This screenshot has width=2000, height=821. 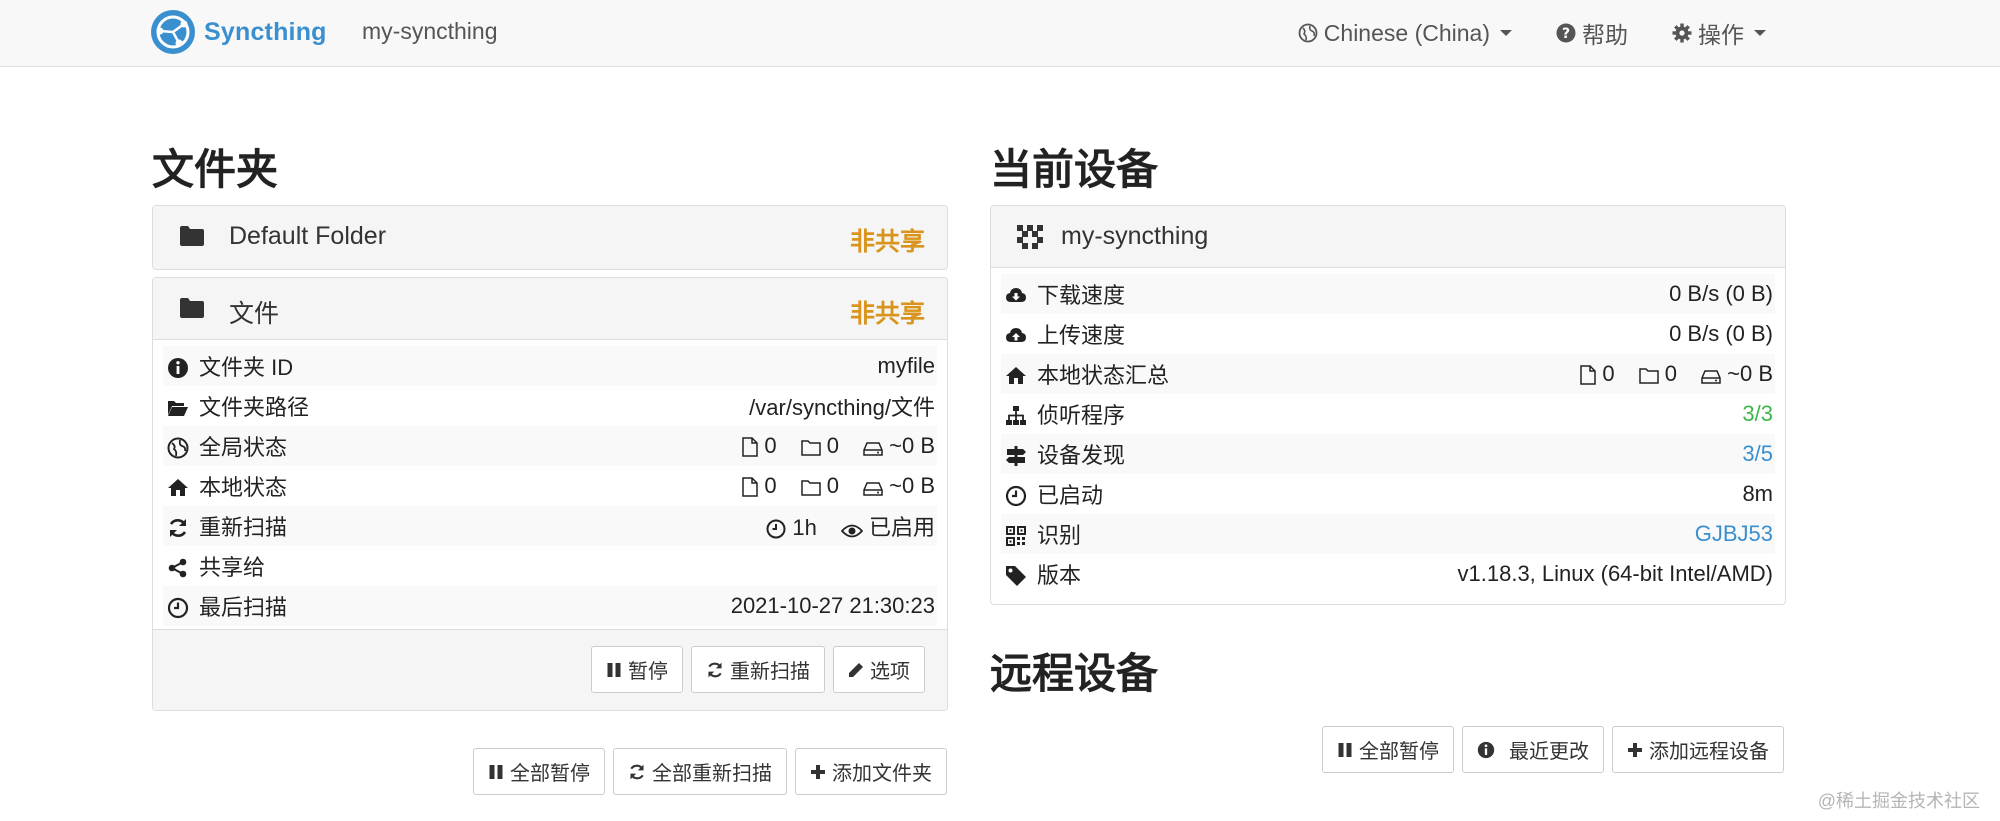 I want to click on add-remote-device-button: 添加远程设备, so click(x=1698, y=749).